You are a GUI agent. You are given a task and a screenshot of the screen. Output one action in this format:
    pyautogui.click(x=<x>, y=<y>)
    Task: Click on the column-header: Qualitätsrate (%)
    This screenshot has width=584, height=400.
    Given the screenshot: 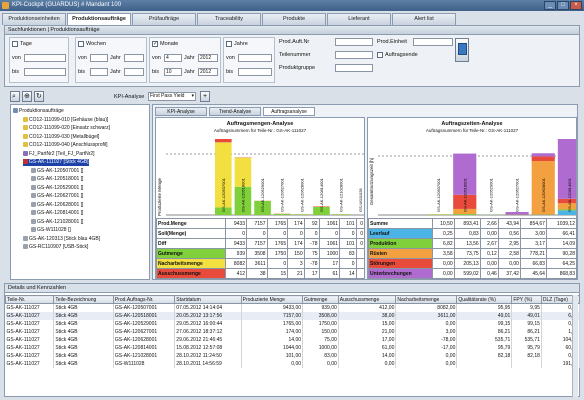 What is the action you would take?
    pyautogui.click(x=484, y=299)
    